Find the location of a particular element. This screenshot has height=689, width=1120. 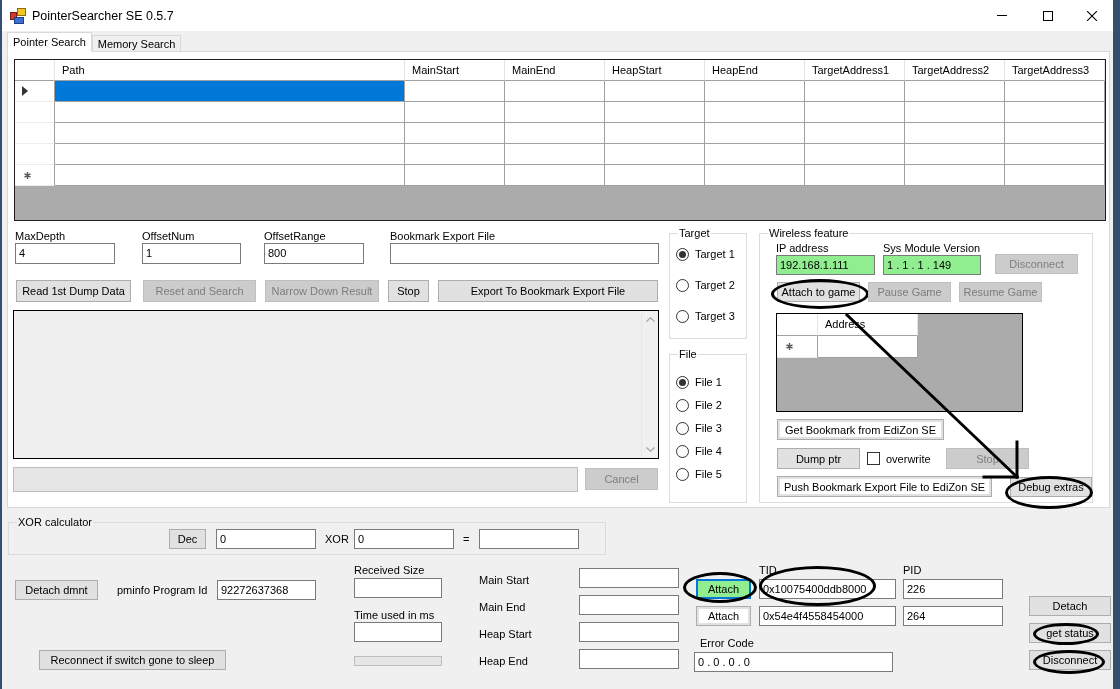

equals-label: = is located at coordinates (466, 538).